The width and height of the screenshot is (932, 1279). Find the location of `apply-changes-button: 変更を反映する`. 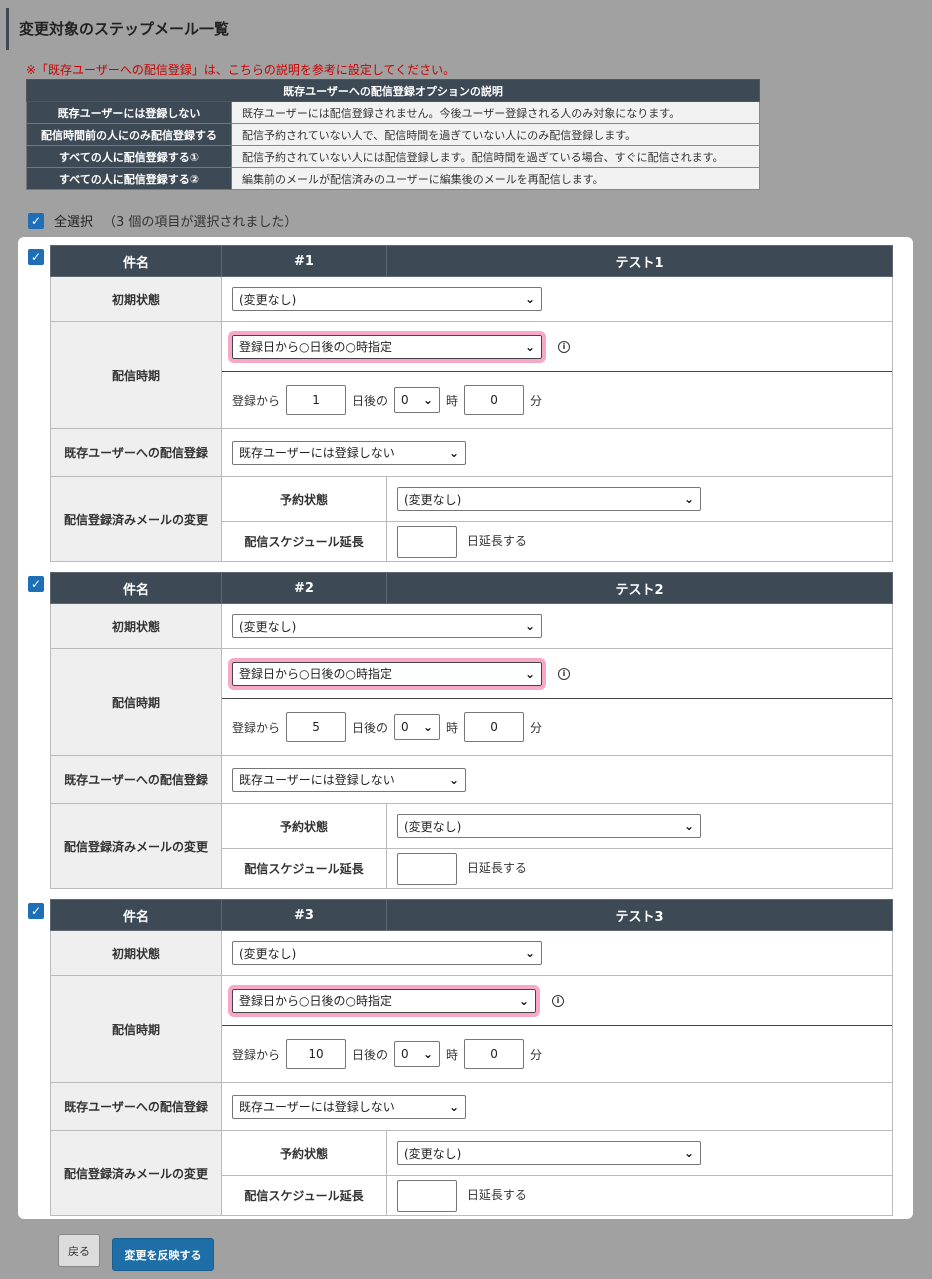

apply-changes-button: 変更を反映する is located at coordinates (163, 1254).